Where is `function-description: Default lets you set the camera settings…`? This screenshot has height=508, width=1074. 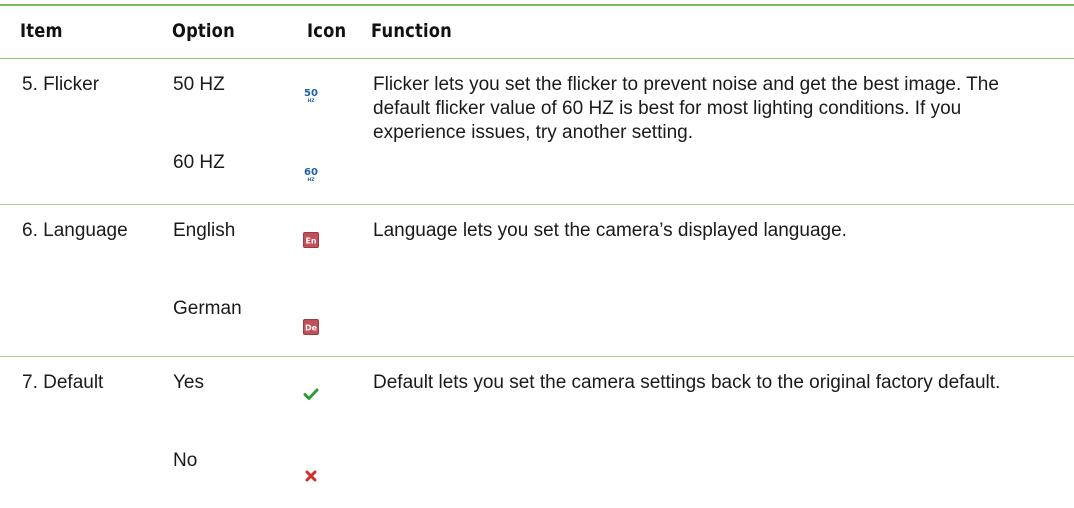 function-description: Default lets you set the camera settings… is located at coordinates (687, 382).